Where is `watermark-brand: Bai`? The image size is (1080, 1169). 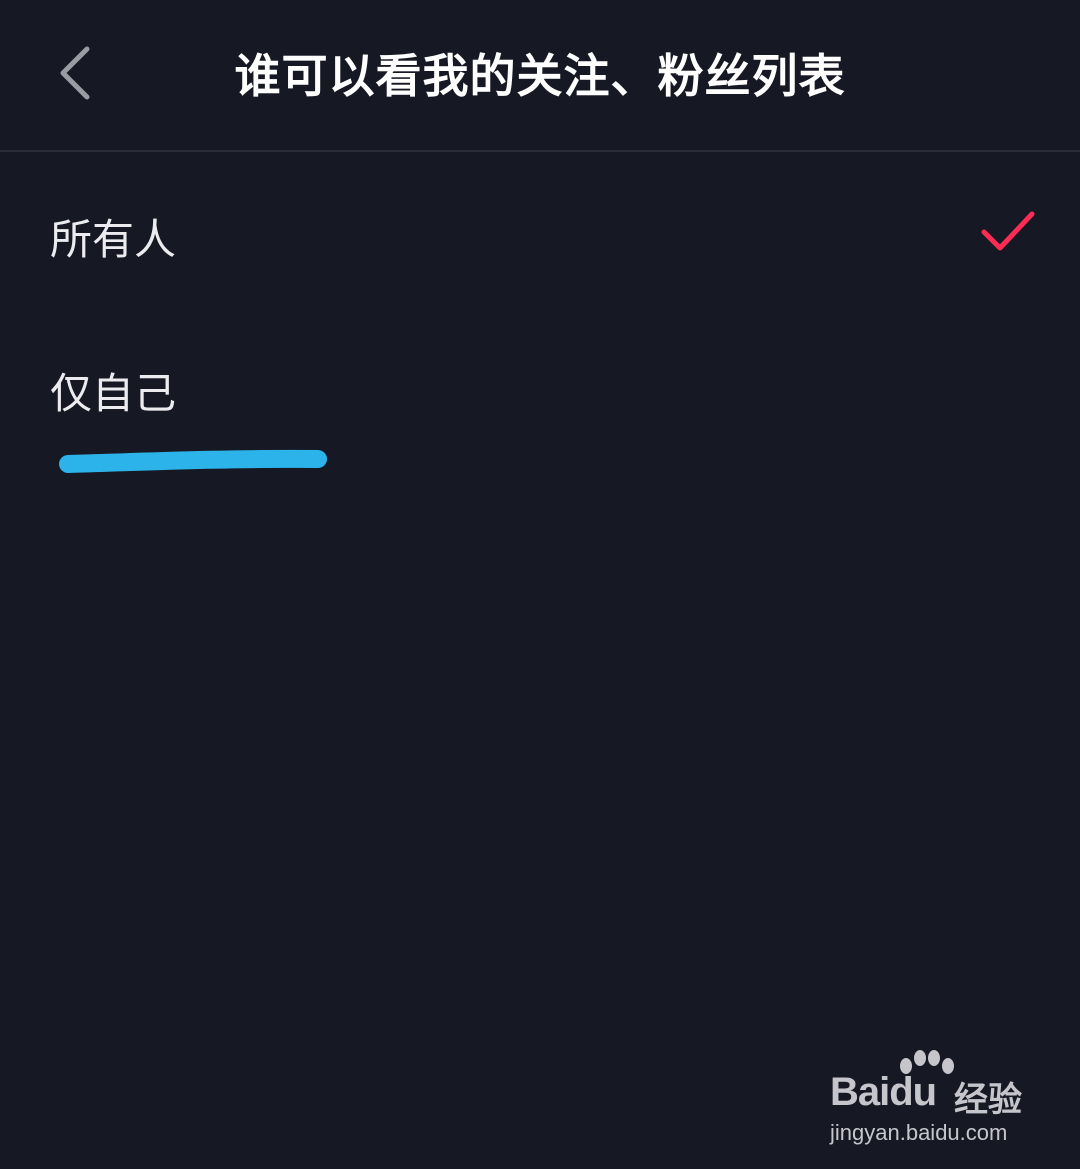 watermark-brand: Bai is located at coordinates (860, 1092).